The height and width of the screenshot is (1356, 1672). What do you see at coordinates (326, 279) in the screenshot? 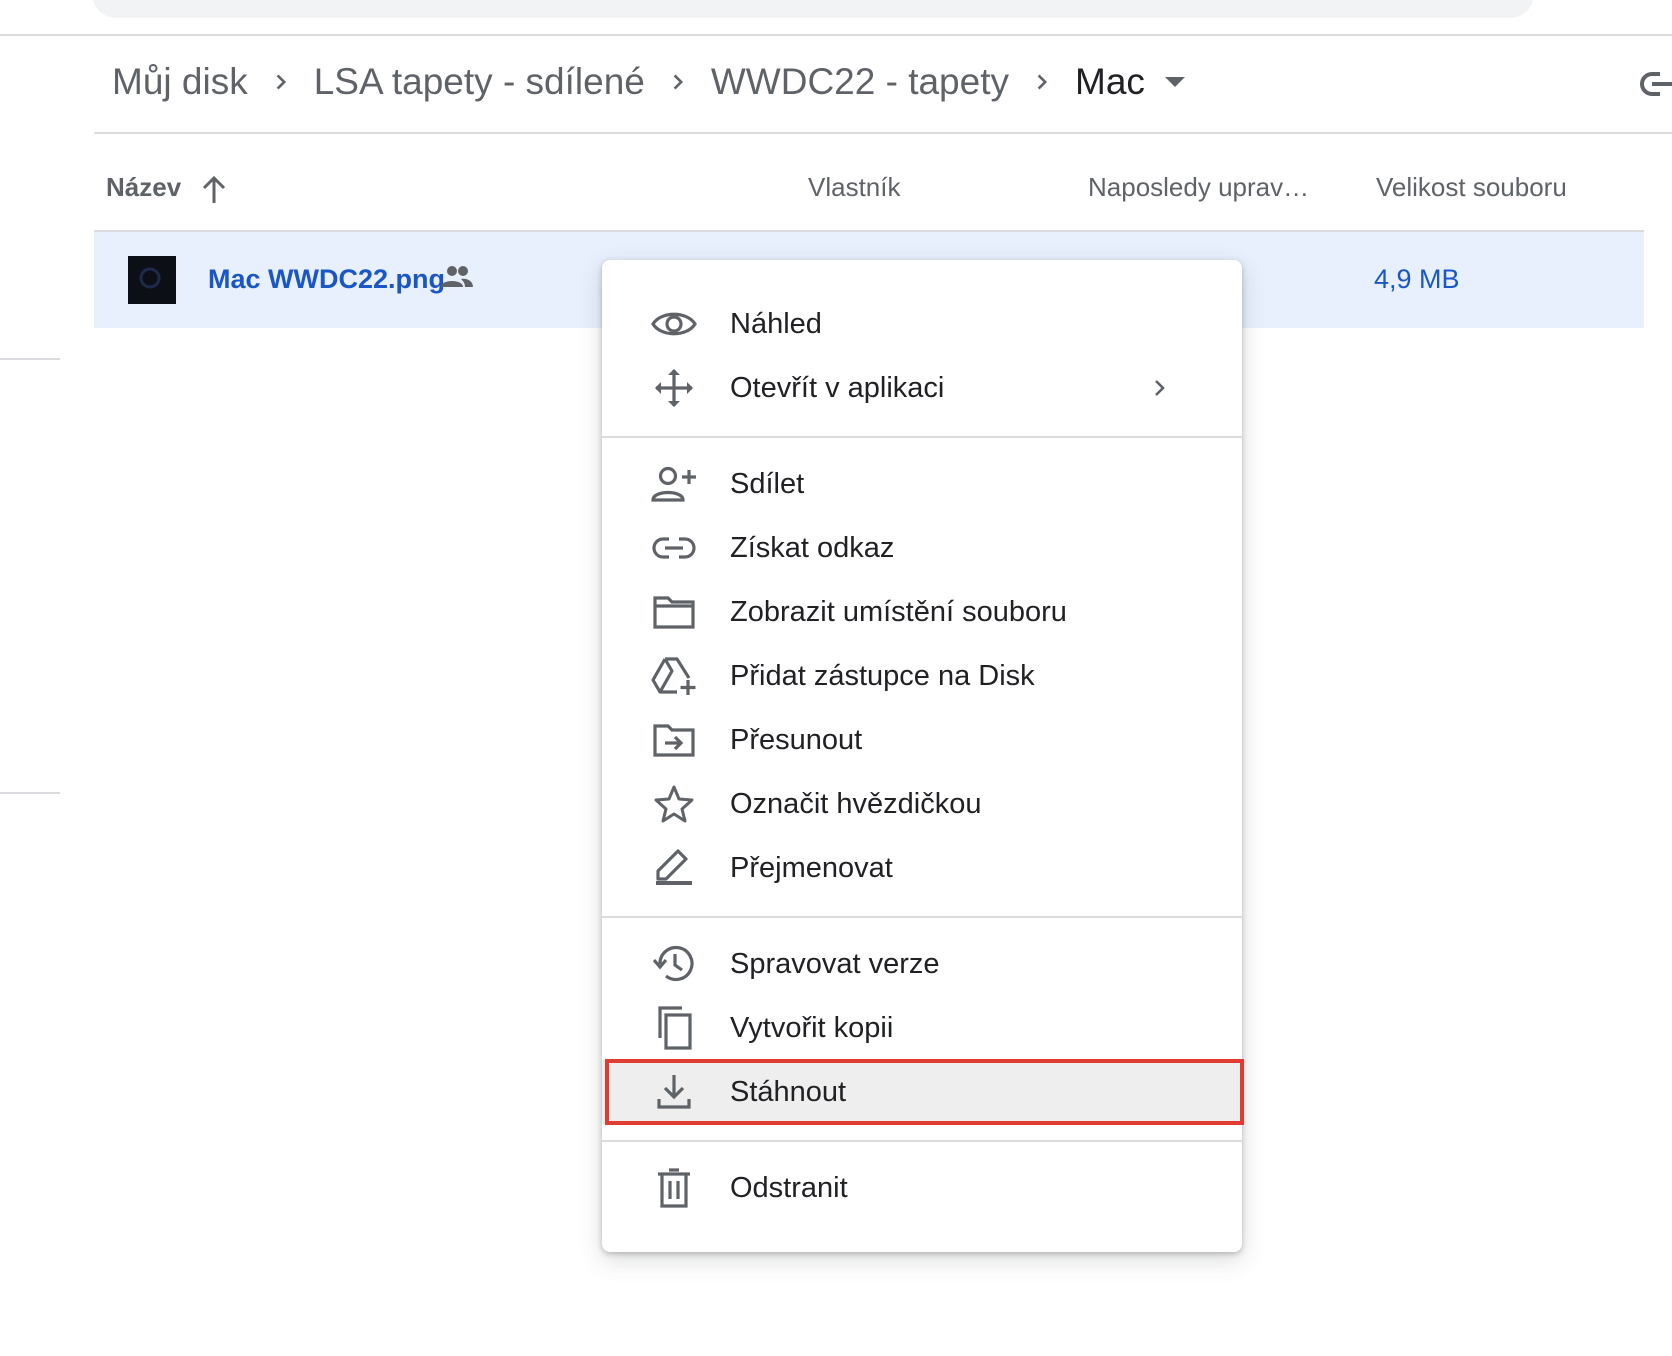
I see `file-name: Mac WWDC22.png` at bounding box center [326, 279].